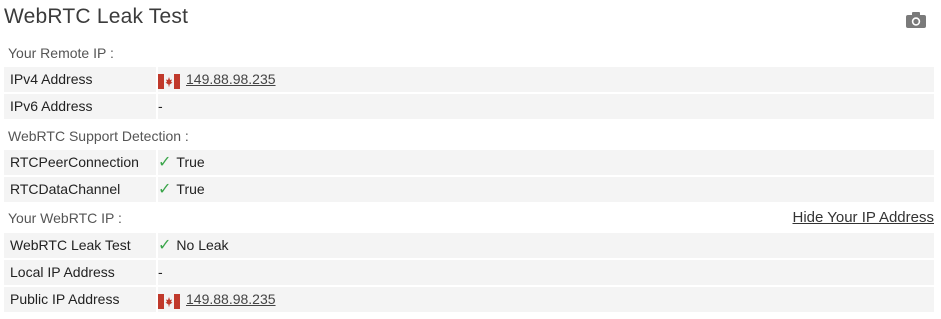 The height and width of the screenshot is (319, 941). Describe the element at coordinates (864, 217) in the screenshot. I see `hide-ip-link: Hide Your IP Address` at that location.